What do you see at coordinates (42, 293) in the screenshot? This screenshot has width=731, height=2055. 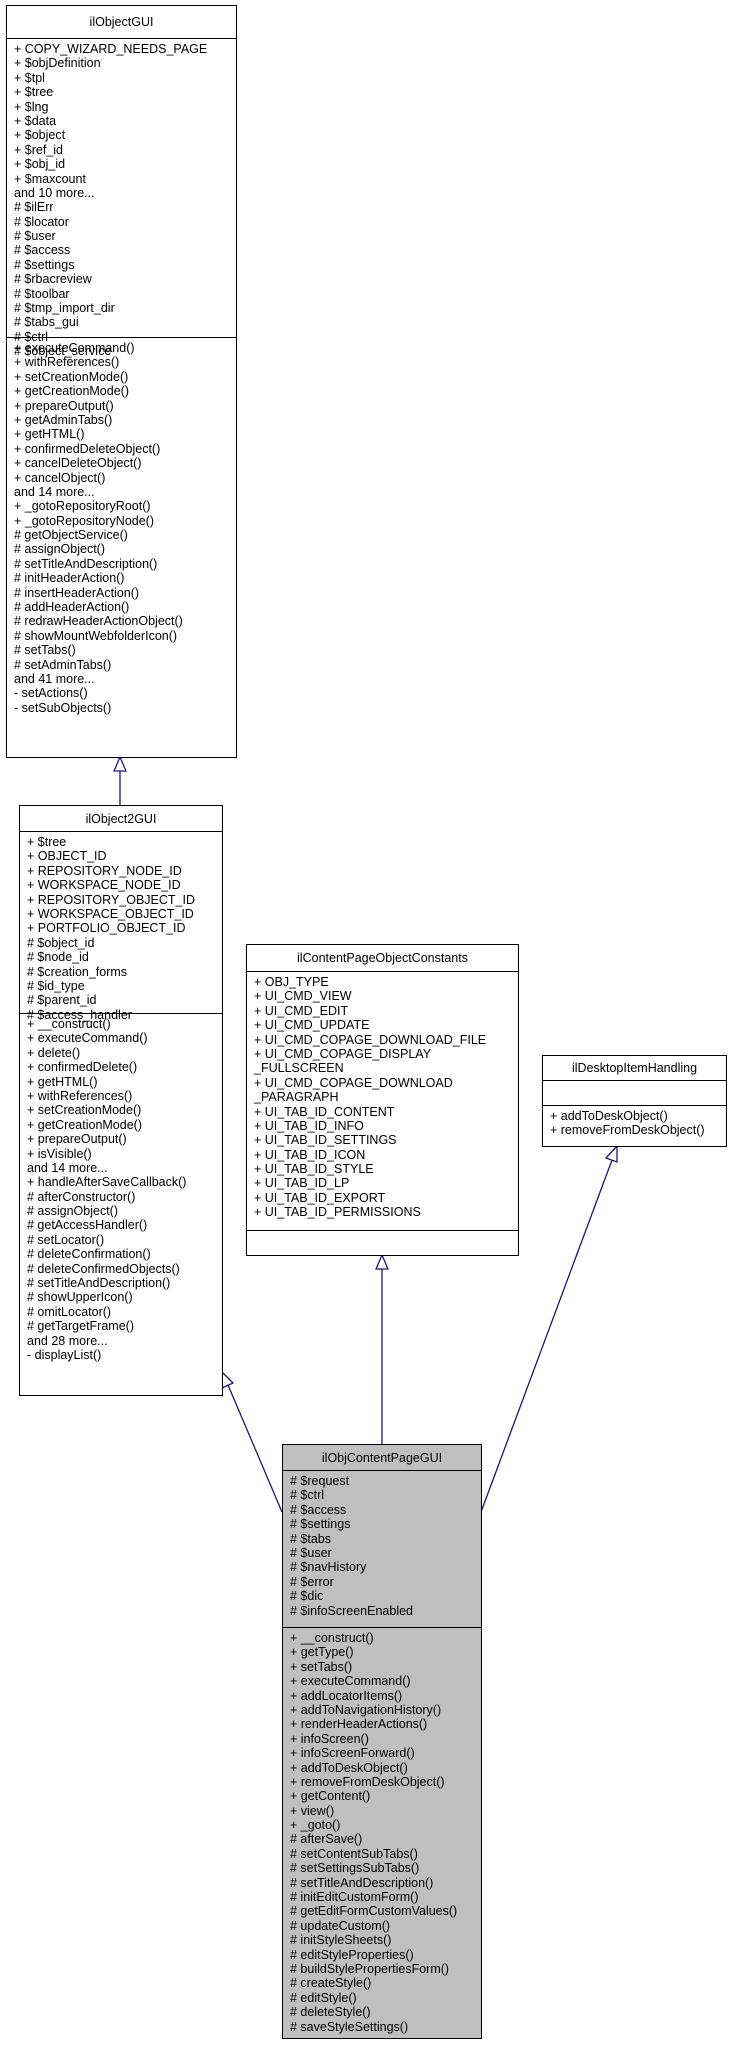 I see `attribute: # $toolbar` at bounding box center [42, 293].